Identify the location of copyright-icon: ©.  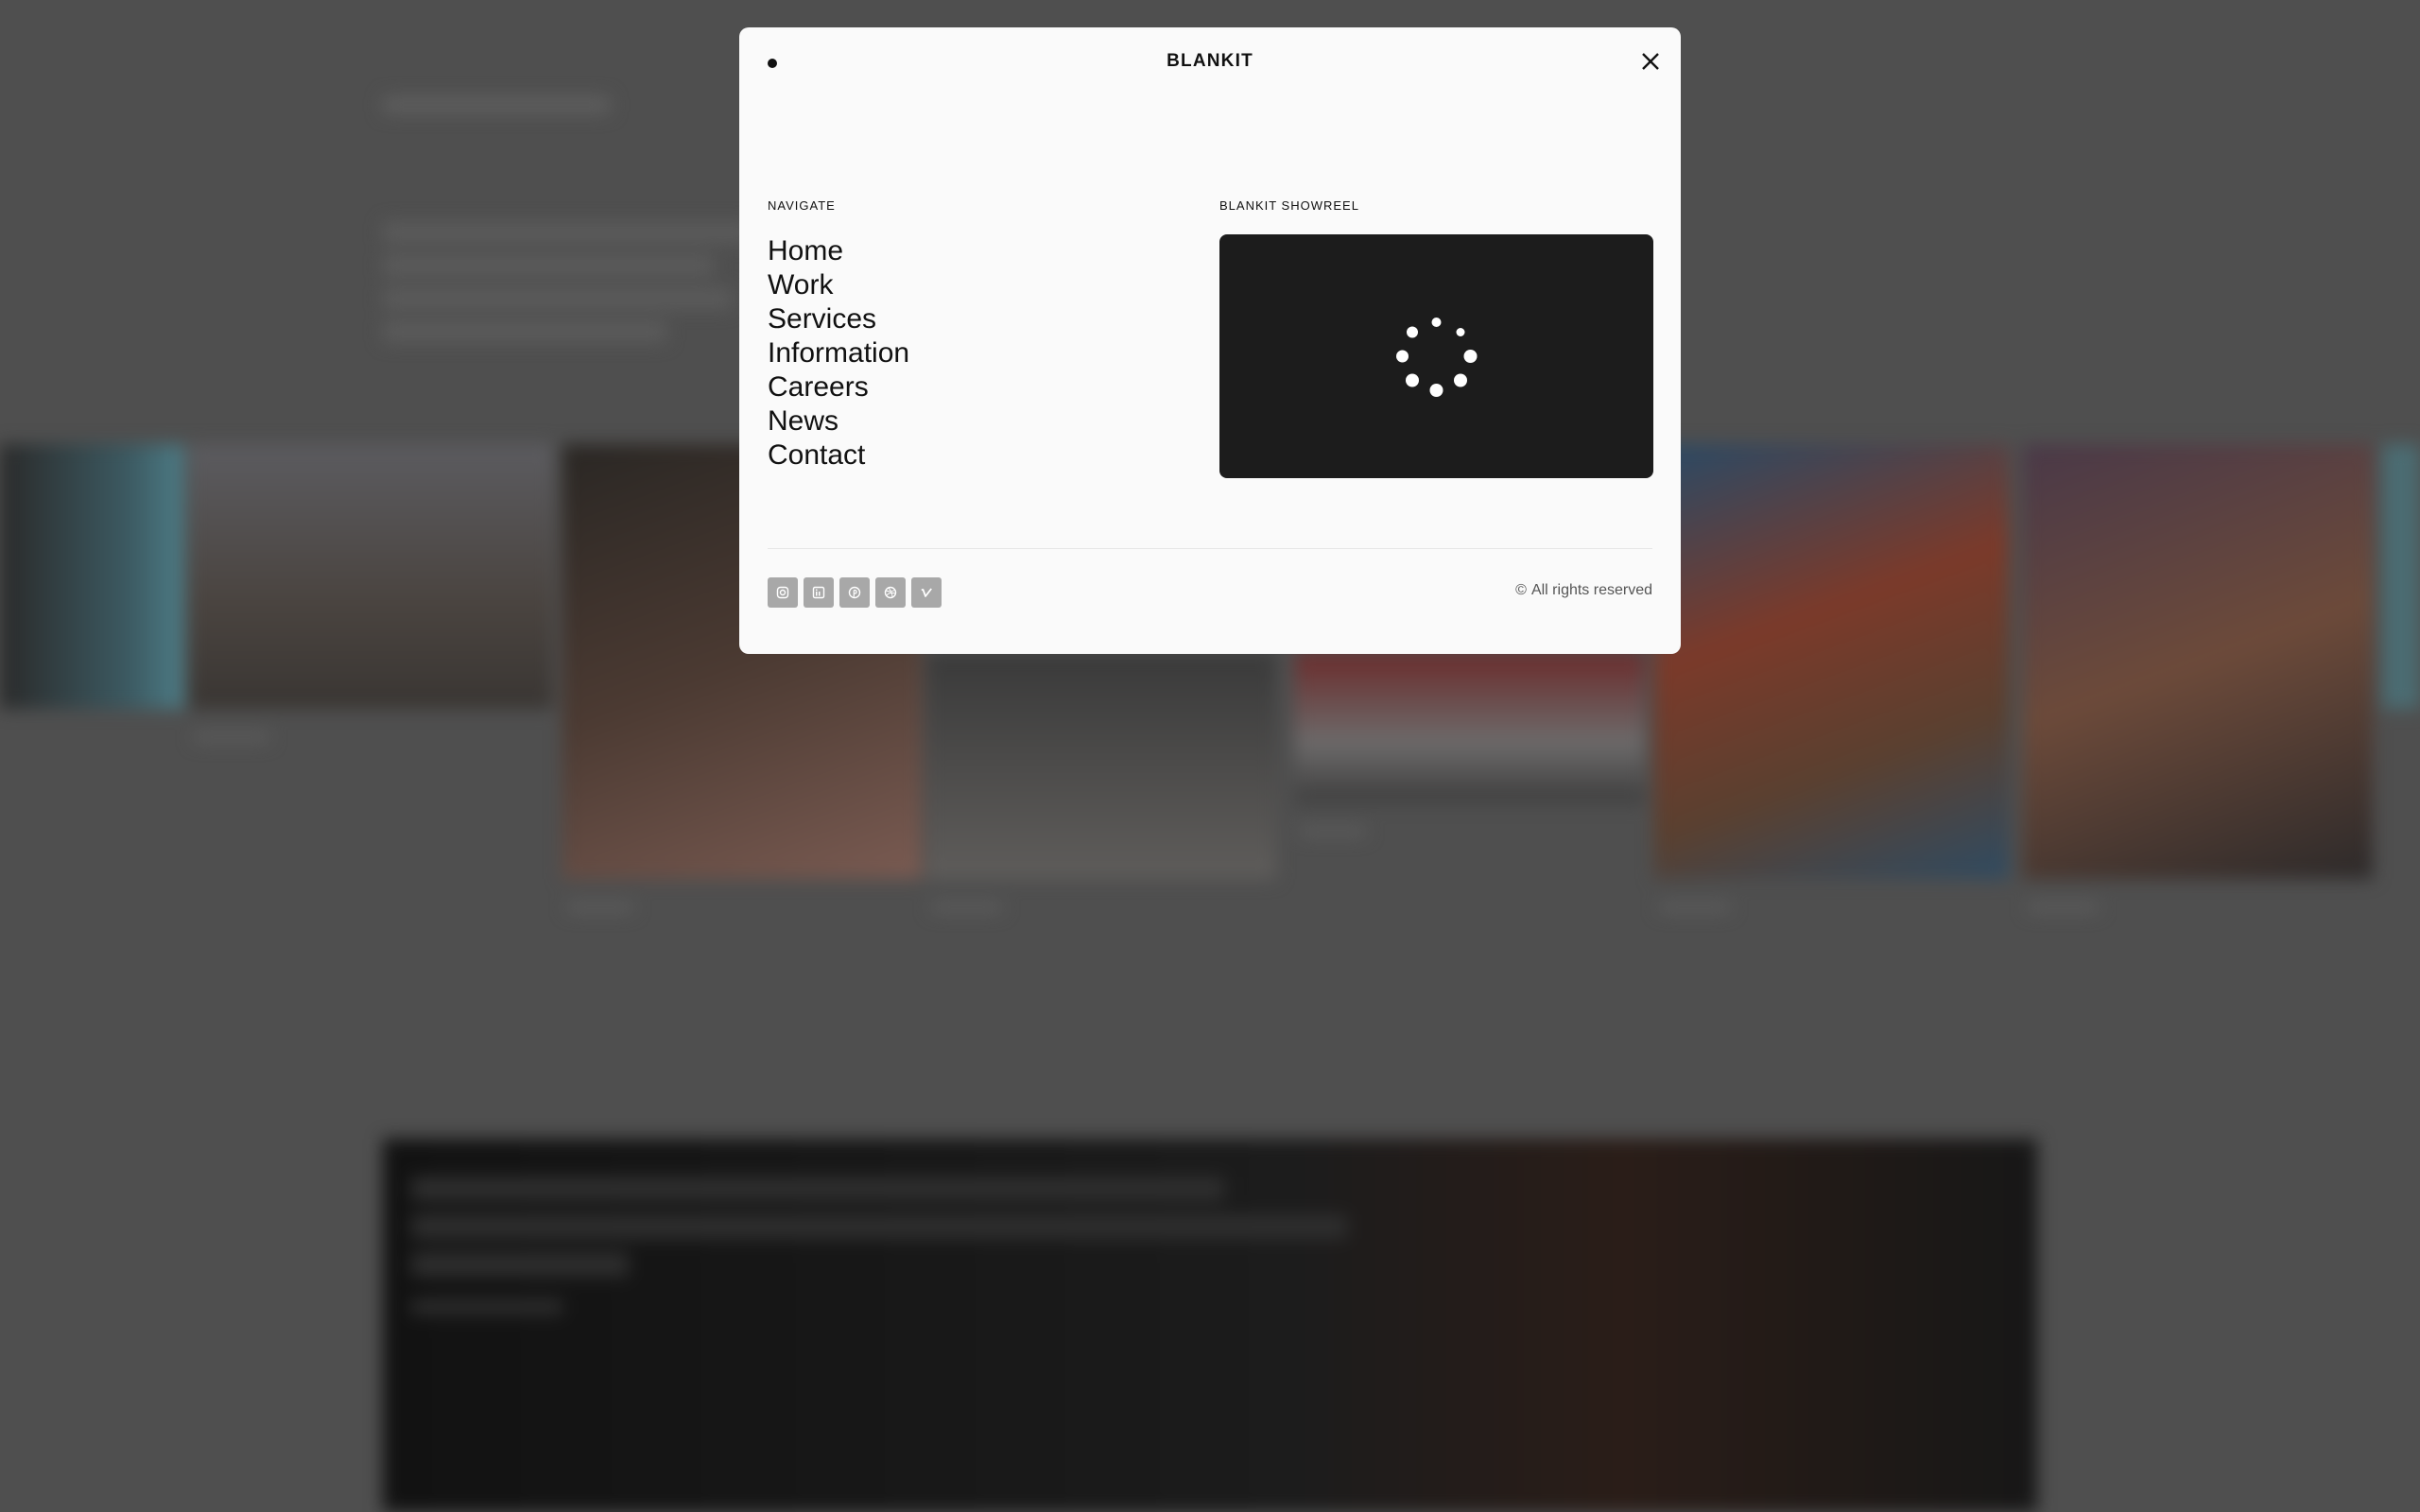
(1521, 590).